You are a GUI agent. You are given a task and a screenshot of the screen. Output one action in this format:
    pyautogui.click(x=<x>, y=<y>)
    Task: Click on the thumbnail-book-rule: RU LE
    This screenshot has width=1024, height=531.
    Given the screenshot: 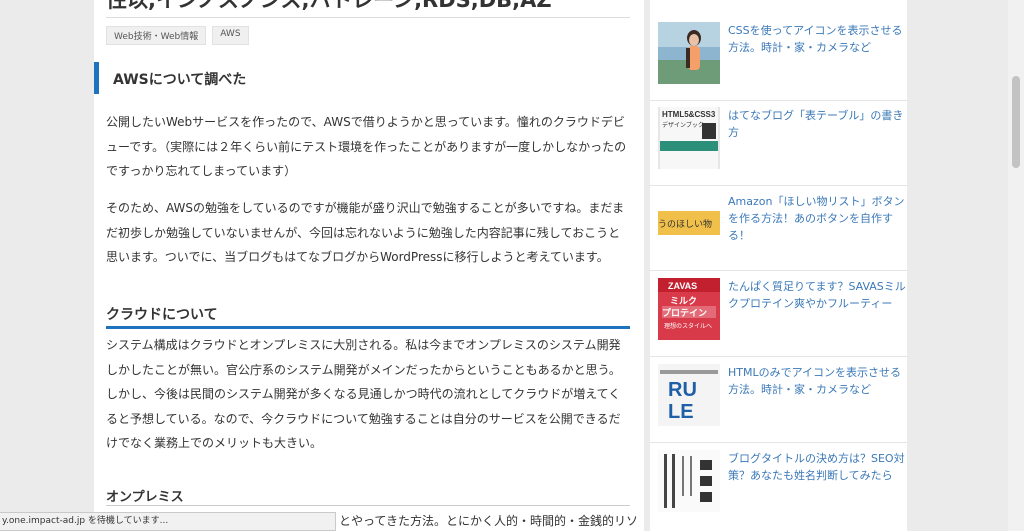 What is the action you would take?
    pyautogui.click(x=689, y=395)
    